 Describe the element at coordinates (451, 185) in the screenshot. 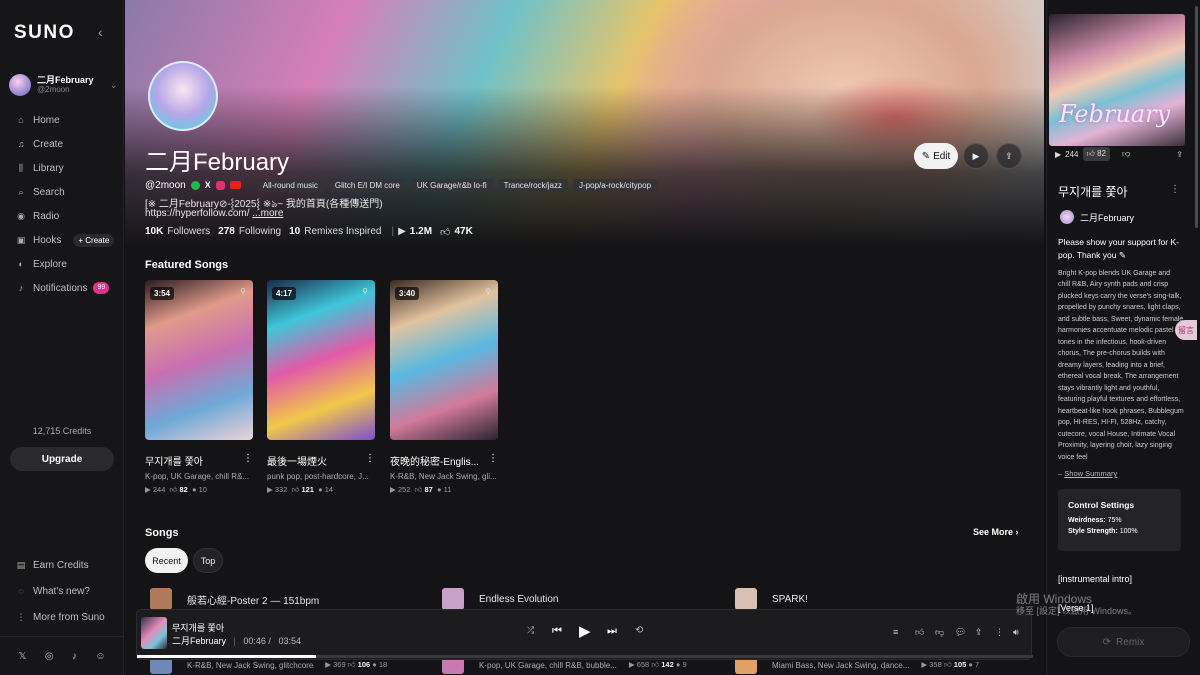

I see `genre-tag: UK Garage/r&b lo-fi` at that location.